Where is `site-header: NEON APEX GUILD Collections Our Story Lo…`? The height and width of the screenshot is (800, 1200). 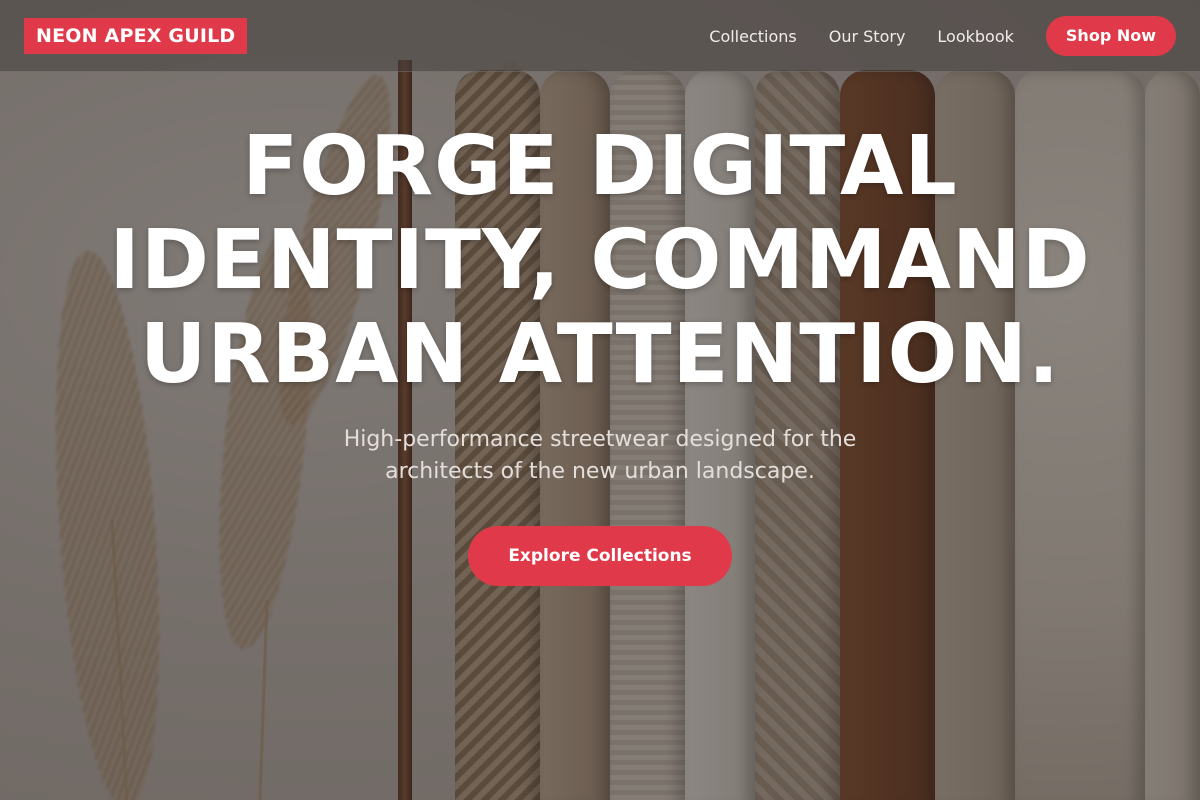
site-header: NEON APEX GUILD Collections Our Story Lo… is located at coordinates (600, 36).